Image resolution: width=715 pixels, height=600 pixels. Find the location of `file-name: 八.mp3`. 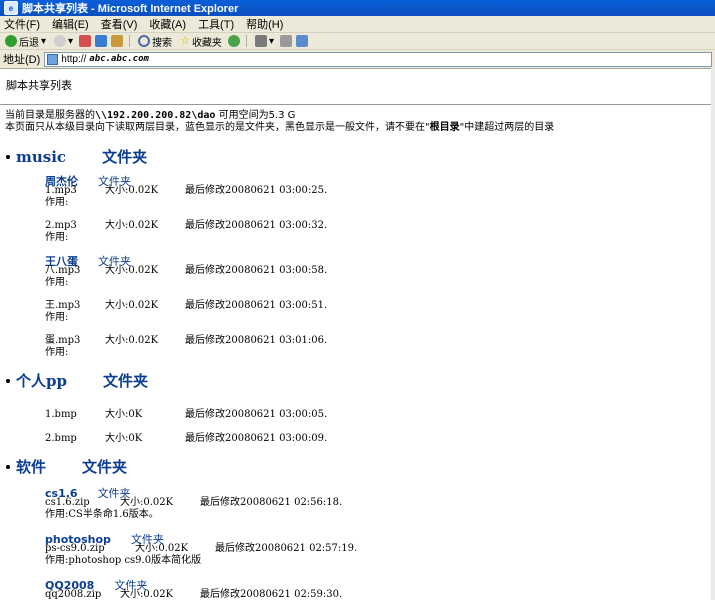

file-name: 八.mp3 is located at coordinates (63, 270).